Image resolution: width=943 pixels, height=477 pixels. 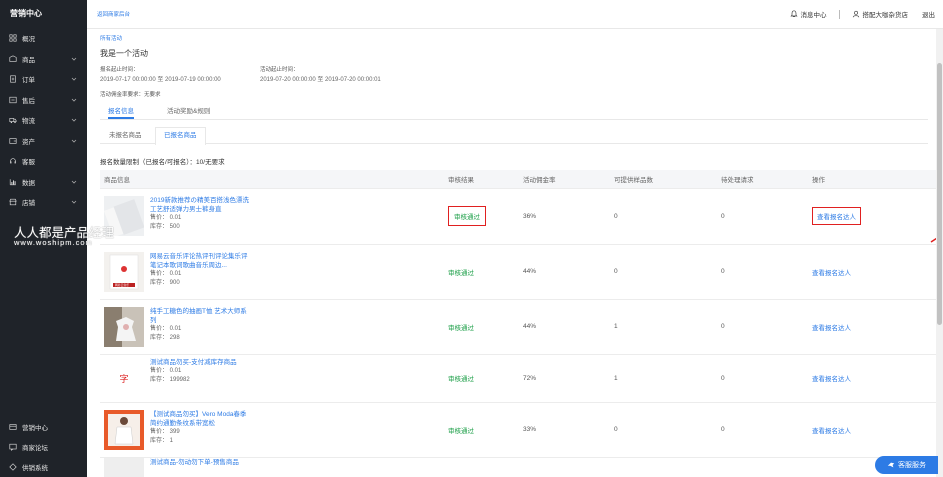 I want to click on headset-icon, so click(x=13, y=161).